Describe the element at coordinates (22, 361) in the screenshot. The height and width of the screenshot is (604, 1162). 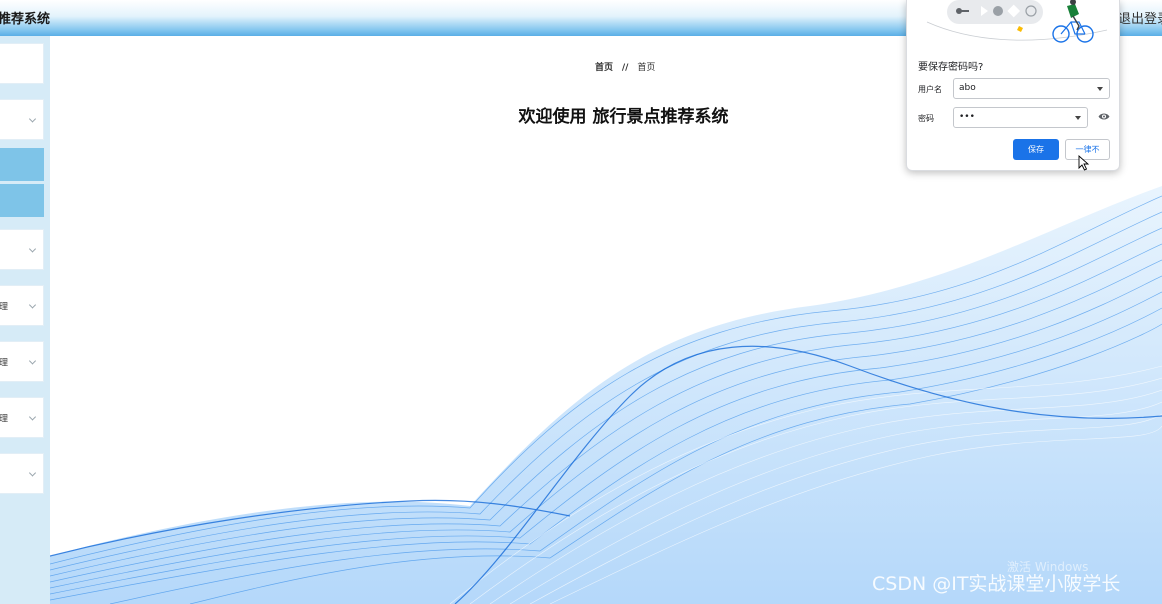
I see `sidebar-item-7: 理` at that location.